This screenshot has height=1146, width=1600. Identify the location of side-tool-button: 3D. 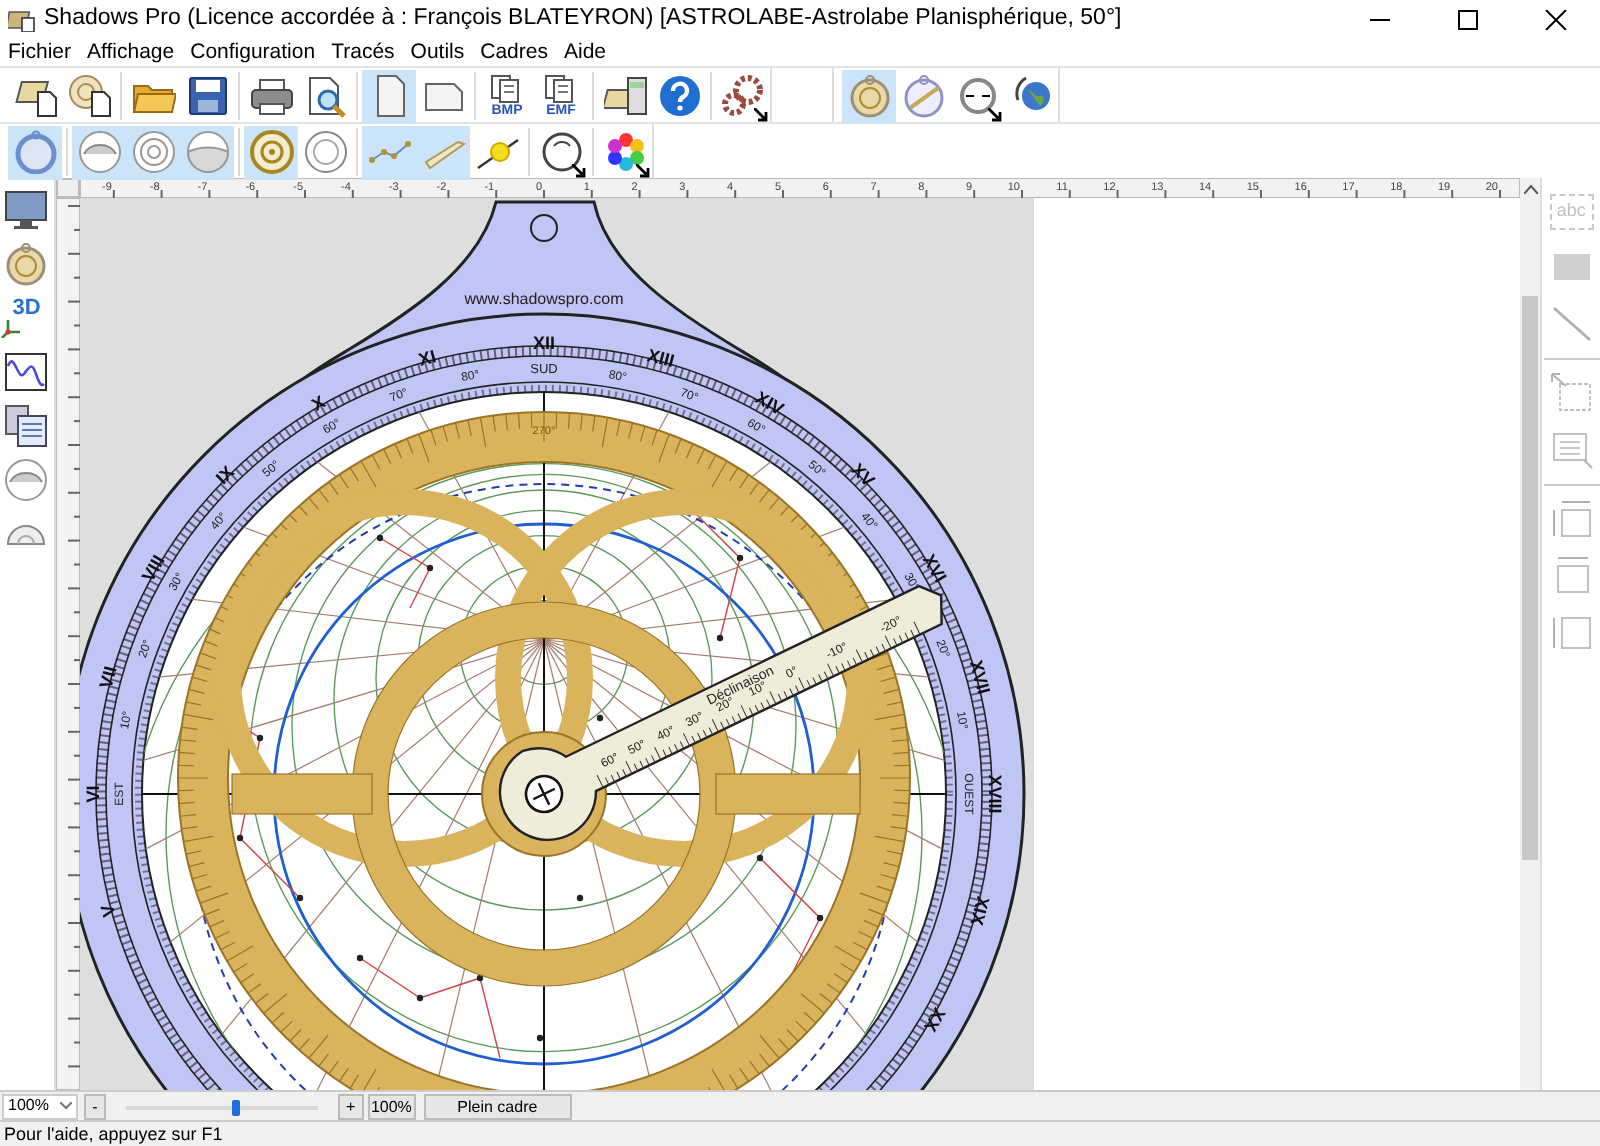
(26, 317).